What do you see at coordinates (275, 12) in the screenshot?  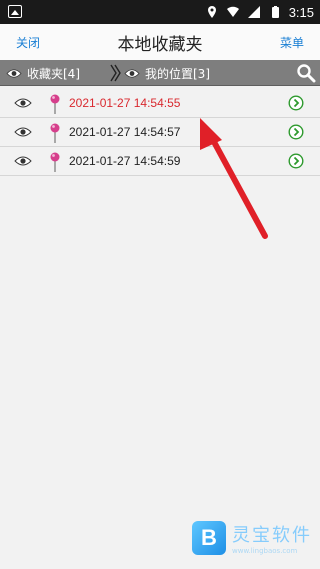 I see `battery-icon` at bounding box center [275, 12].